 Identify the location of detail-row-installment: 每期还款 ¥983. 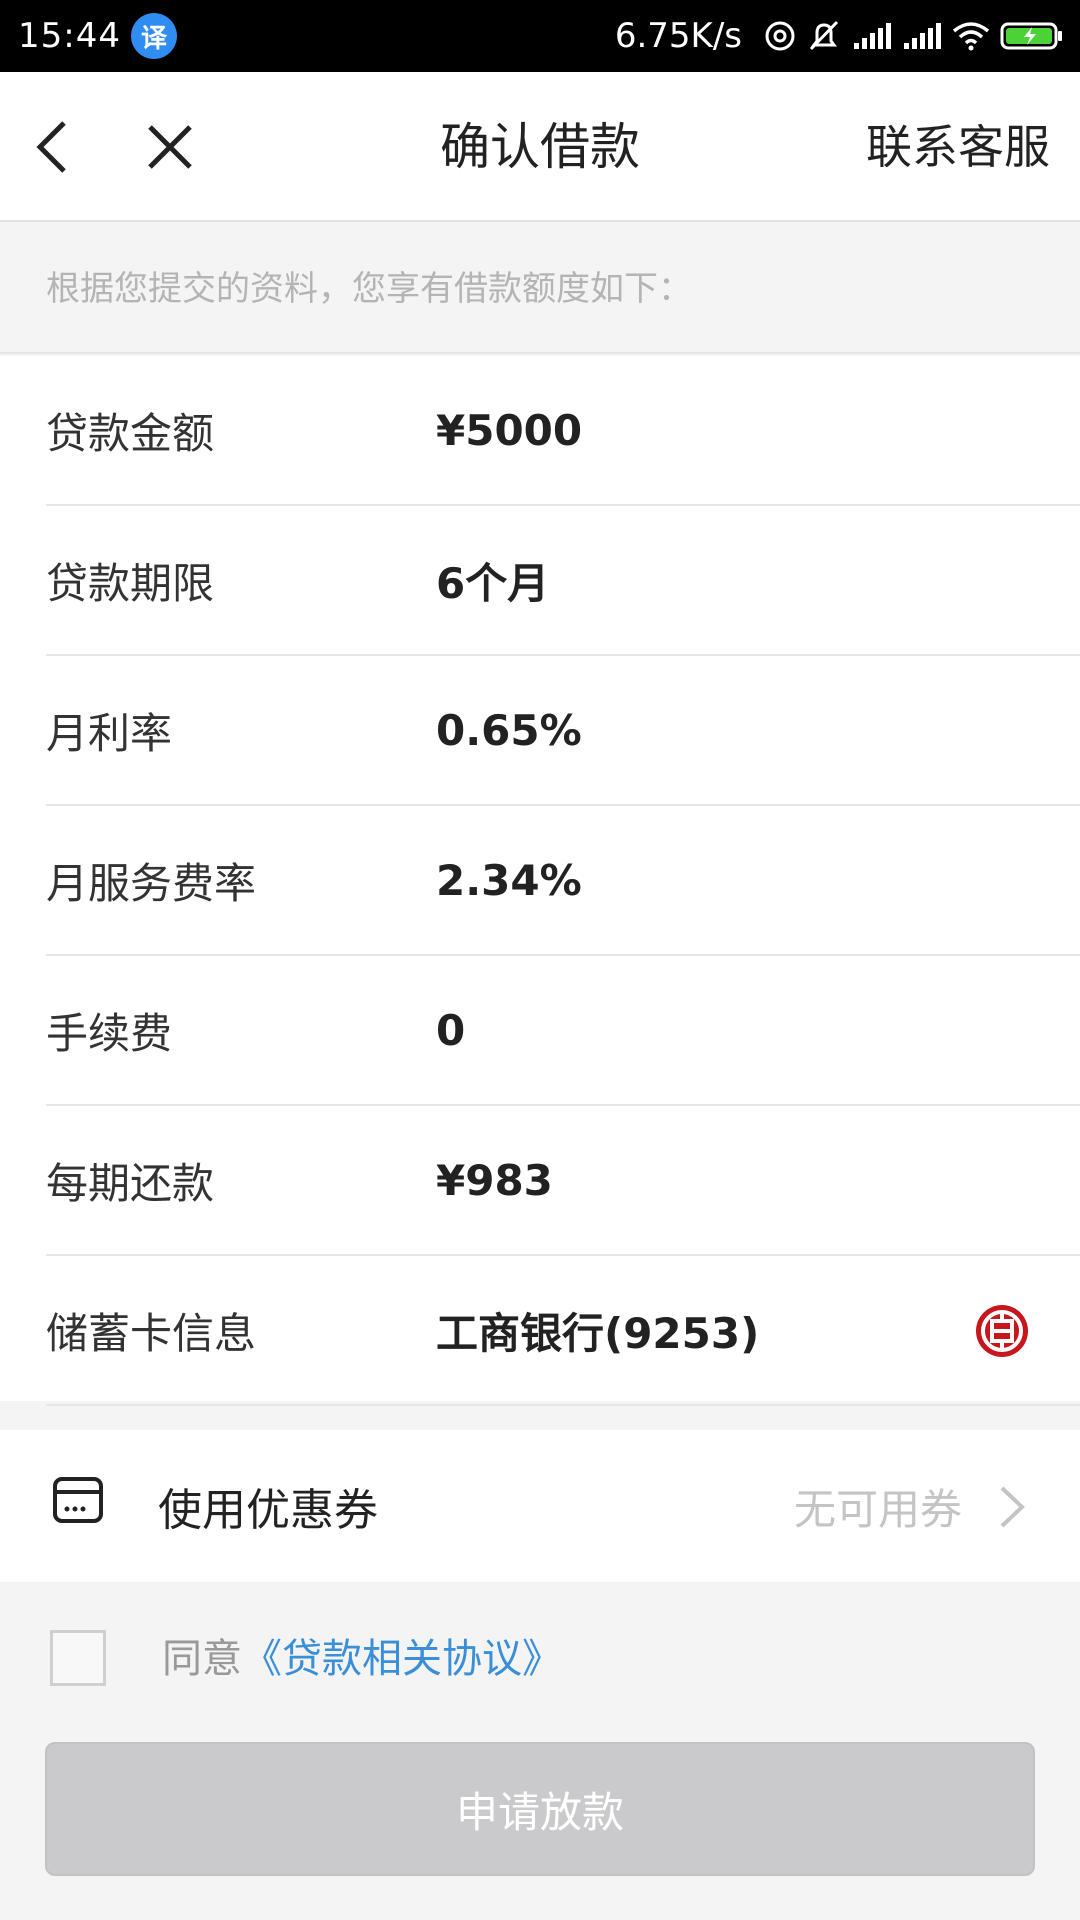
(563, 1181).